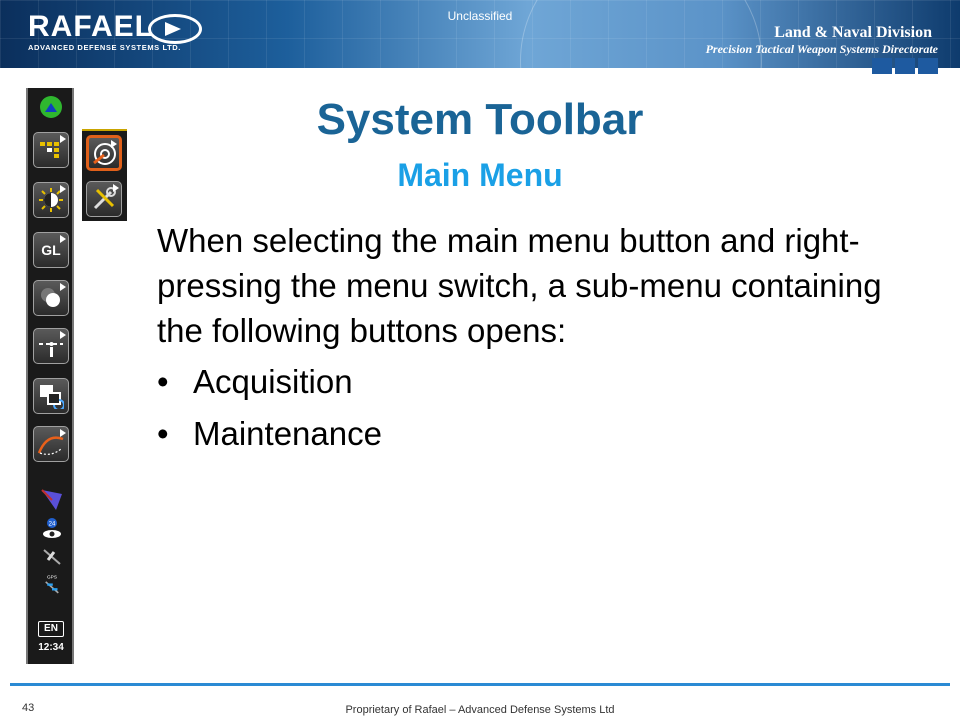 This screenshot has height=720, width=960. What do you see at coordinates (52, 577) in the screenshot?
I see `gps-label: GPS` at bounding box center [52, 577].